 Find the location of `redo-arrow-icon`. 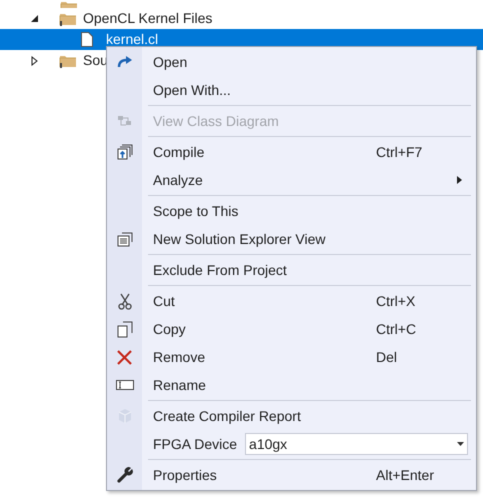

redo-arrow-icon is located at coordinates (124, 62).